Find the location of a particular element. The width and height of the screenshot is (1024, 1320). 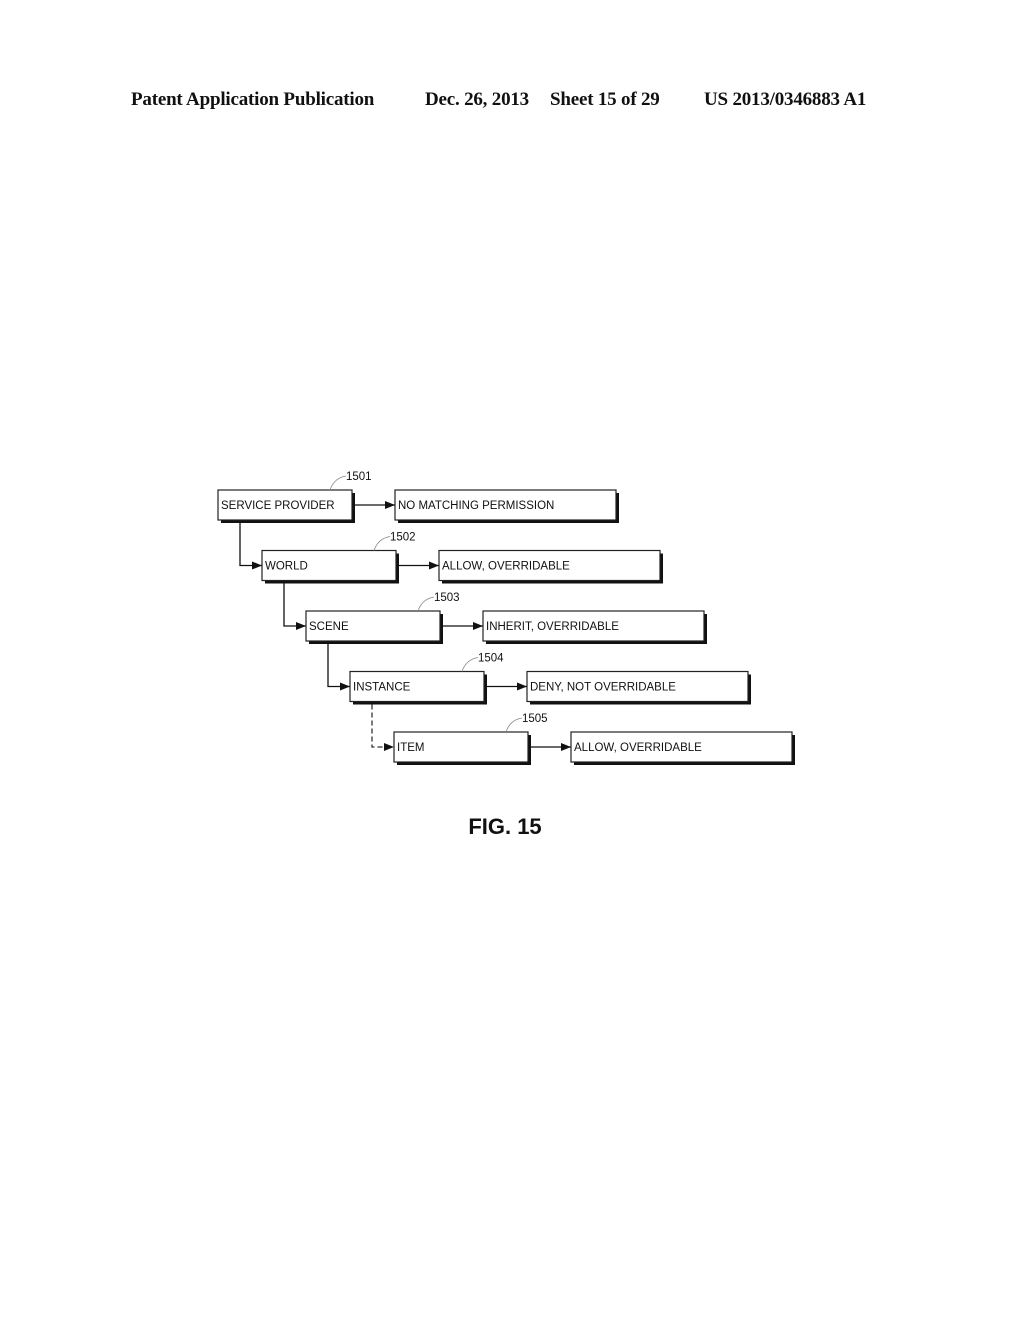

permission-box-5-label: ALLOW, OVERRIDABLE is located at coordinates (638, 748).